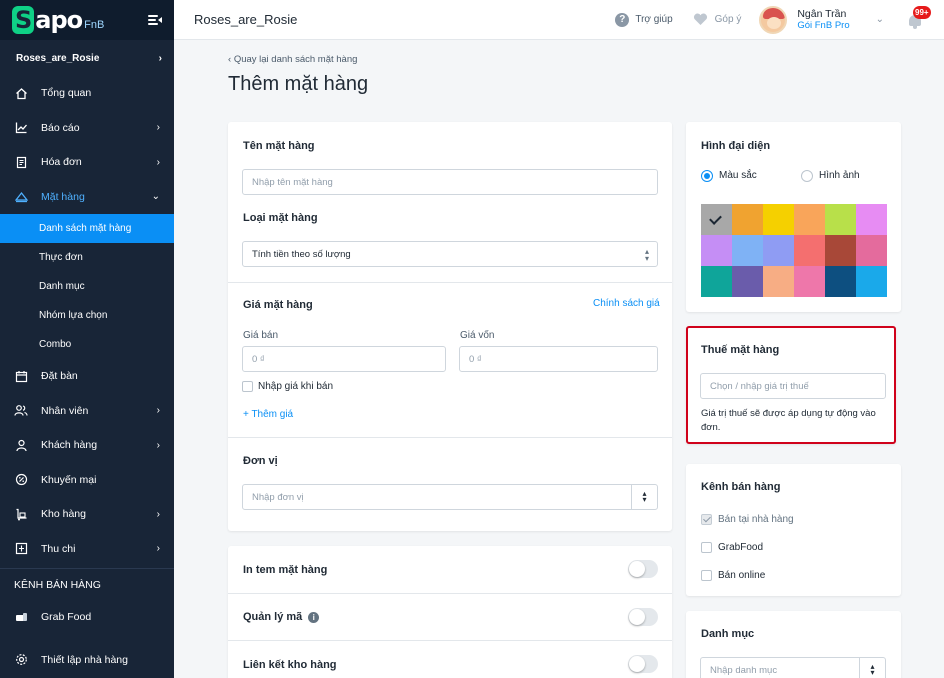 This screenshot has height=678, width=944. What do you see at coordinates (643, 569) in the screenshot?
I see `print-label-toggle` at bounding box center [643, 569].